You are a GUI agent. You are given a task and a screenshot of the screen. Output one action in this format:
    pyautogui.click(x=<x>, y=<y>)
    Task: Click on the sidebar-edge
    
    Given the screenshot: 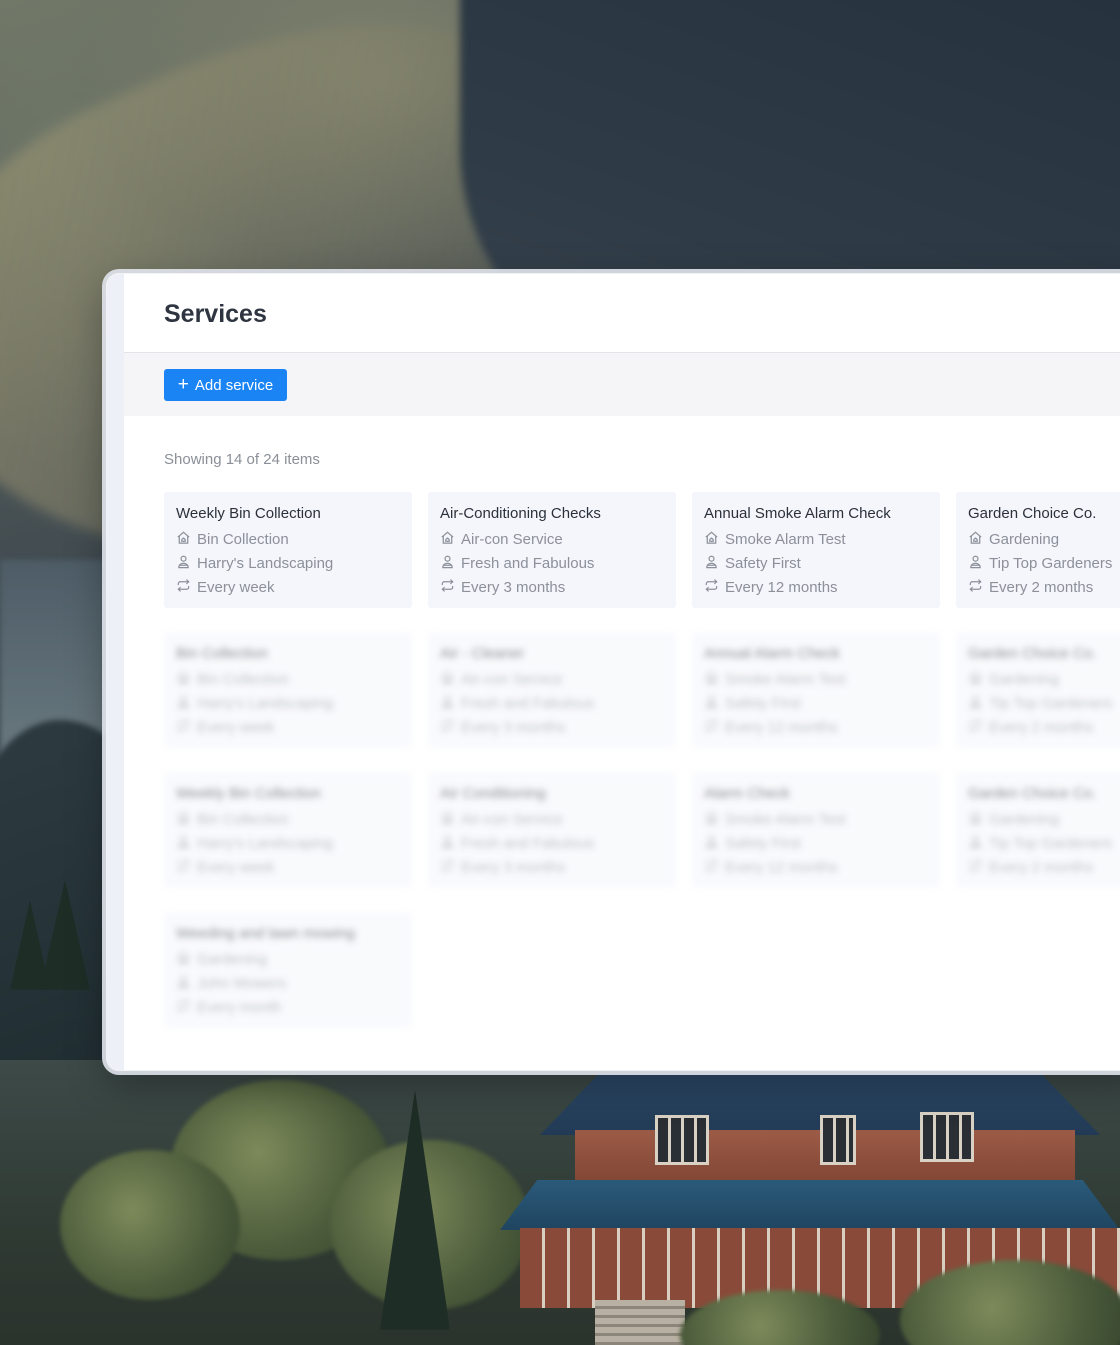 What is the action you would take?
    pyautogui.click(x=115, y=672)
    